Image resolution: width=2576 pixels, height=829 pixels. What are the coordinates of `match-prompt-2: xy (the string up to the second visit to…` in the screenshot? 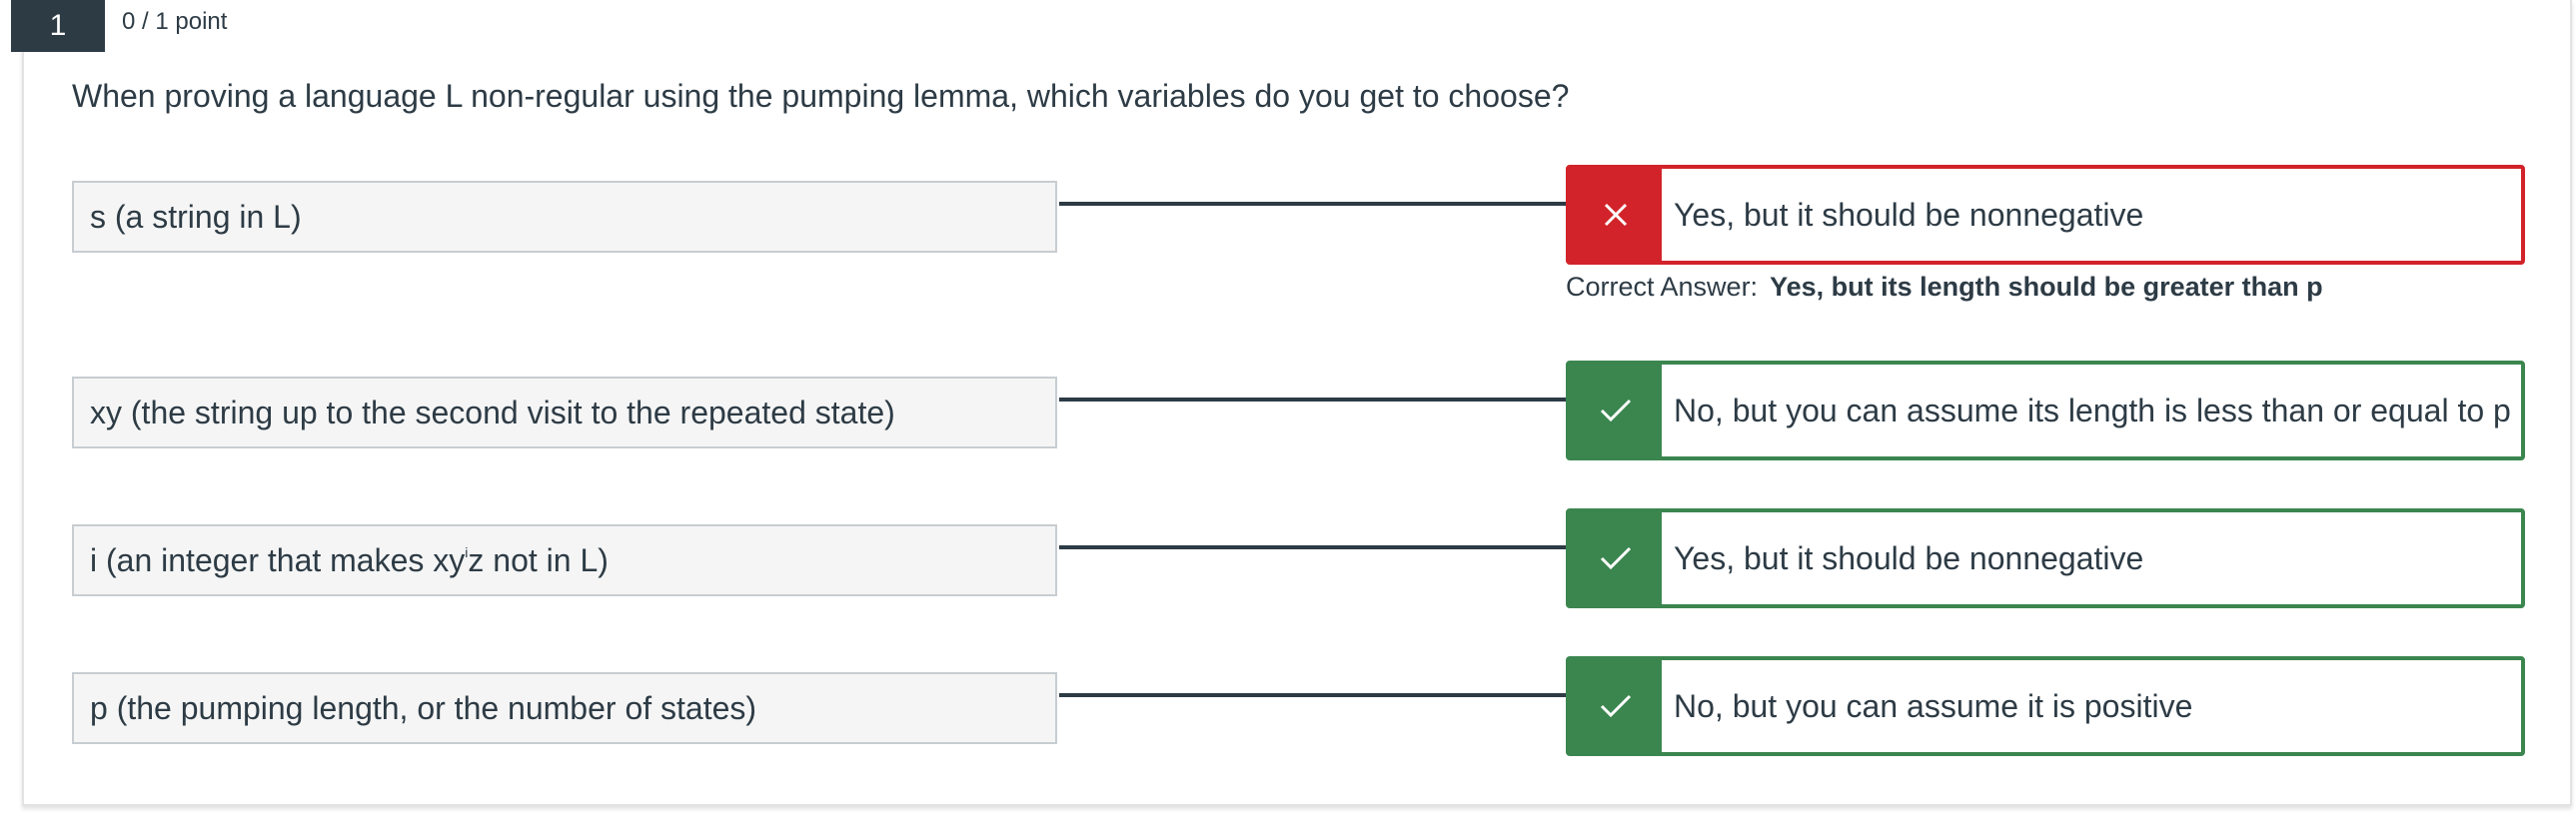 It's located at (564, 412).